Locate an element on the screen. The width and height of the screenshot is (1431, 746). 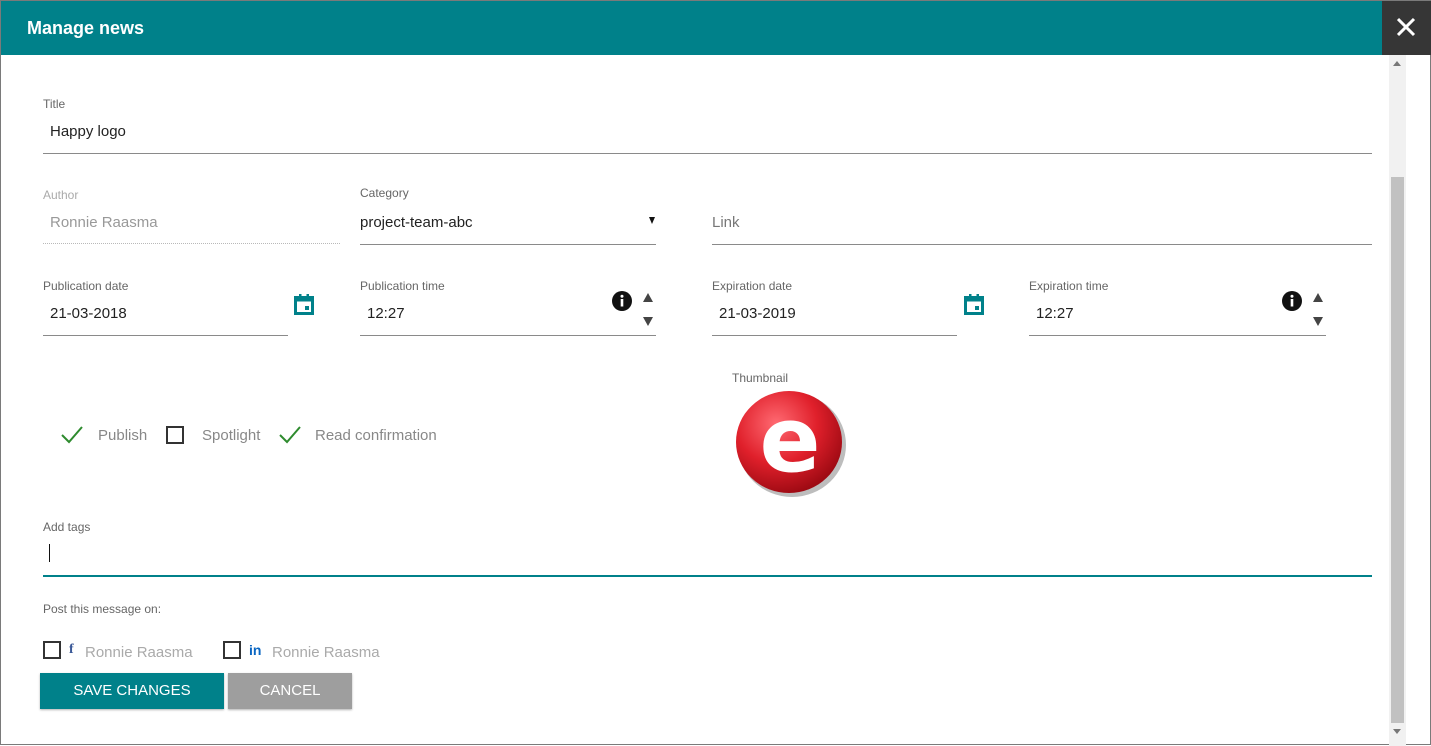
facebook-account-checkbox: f Ronnie Raasma is located at coordinates (123, 651).